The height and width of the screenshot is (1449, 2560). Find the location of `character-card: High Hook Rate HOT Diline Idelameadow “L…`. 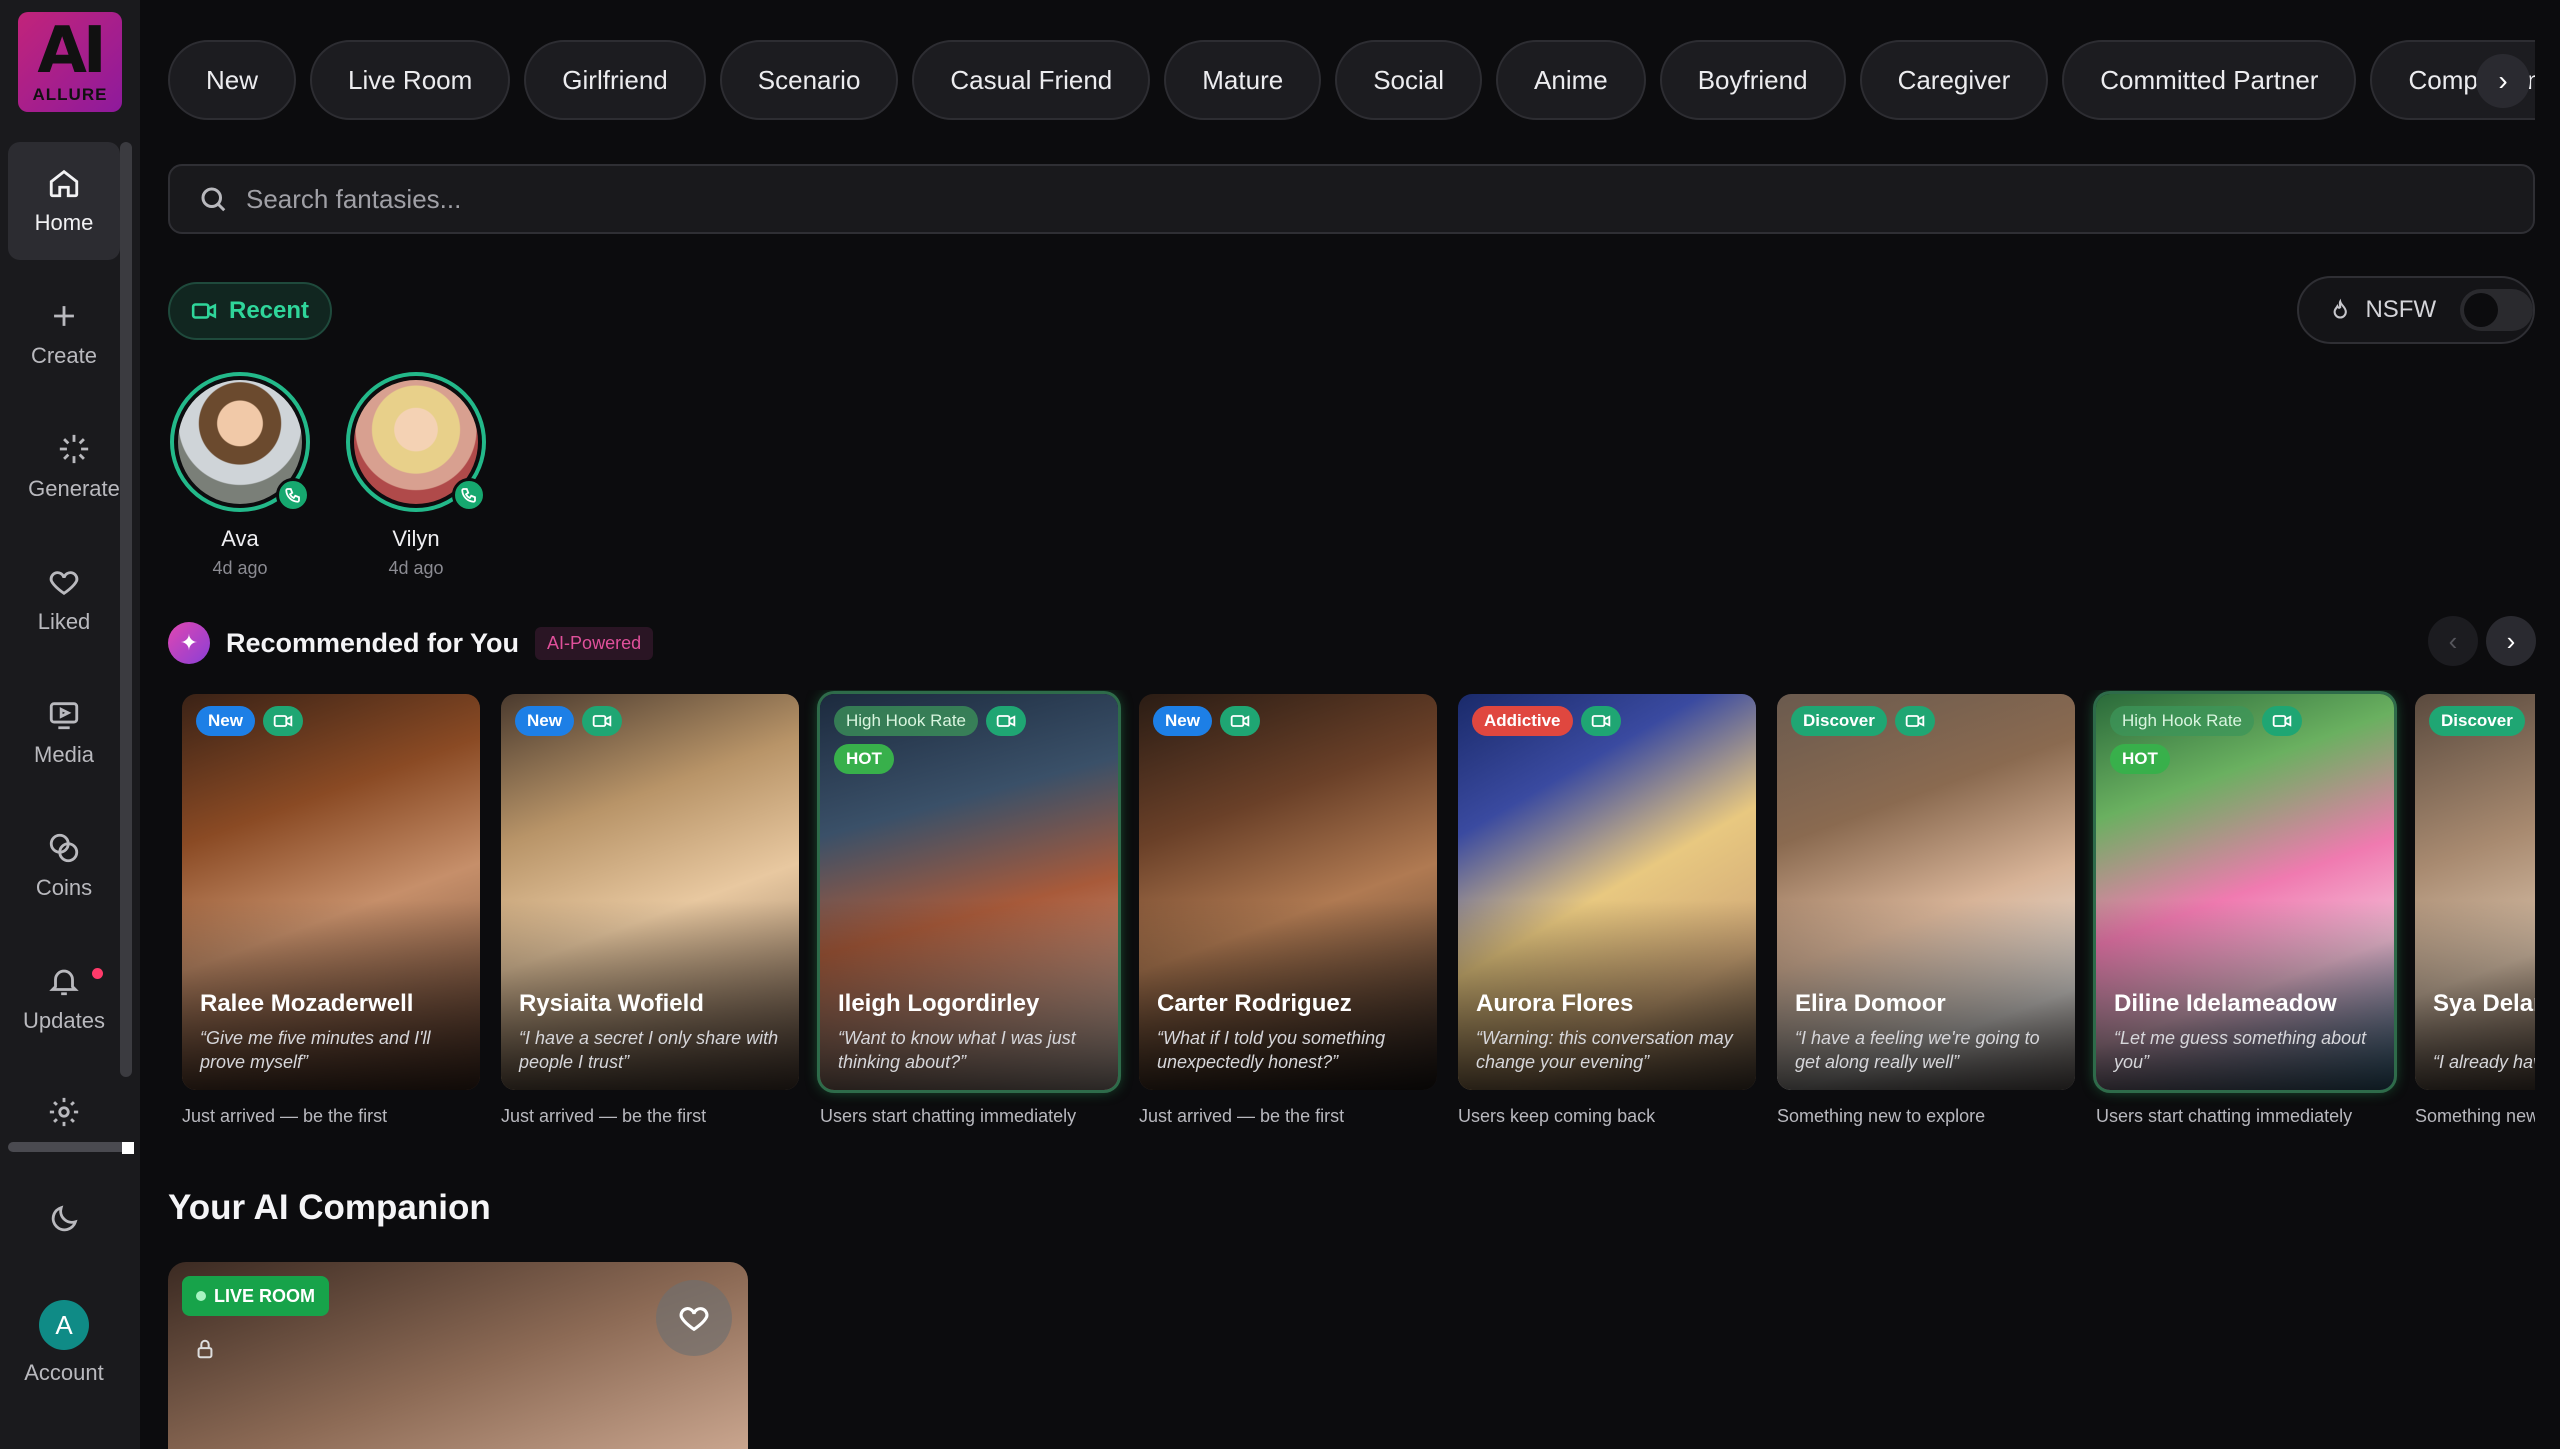

character-card: High Hook Rate HOT Diline Idelameadow “L… is located at coordinates (2245, 910).